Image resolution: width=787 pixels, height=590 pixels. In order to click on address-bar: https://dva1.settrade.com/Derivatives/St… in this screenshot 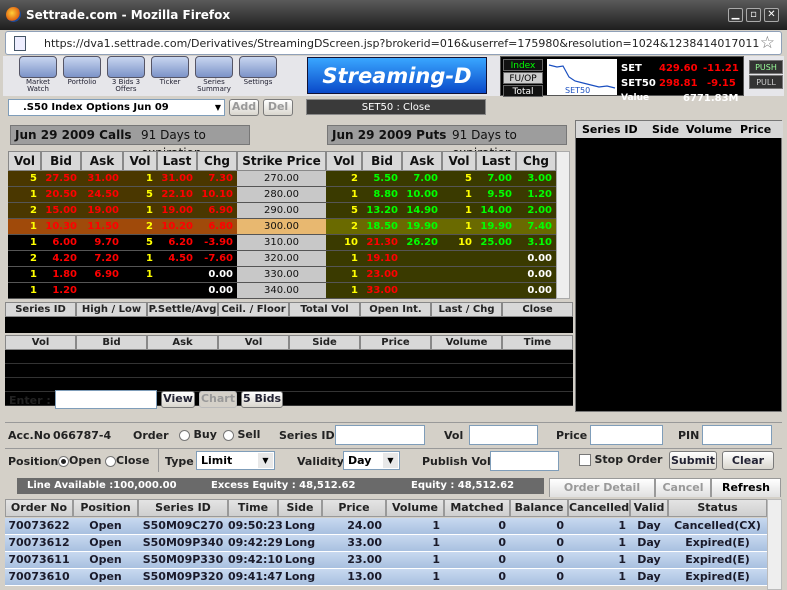, I will do `click(393, 43)`.